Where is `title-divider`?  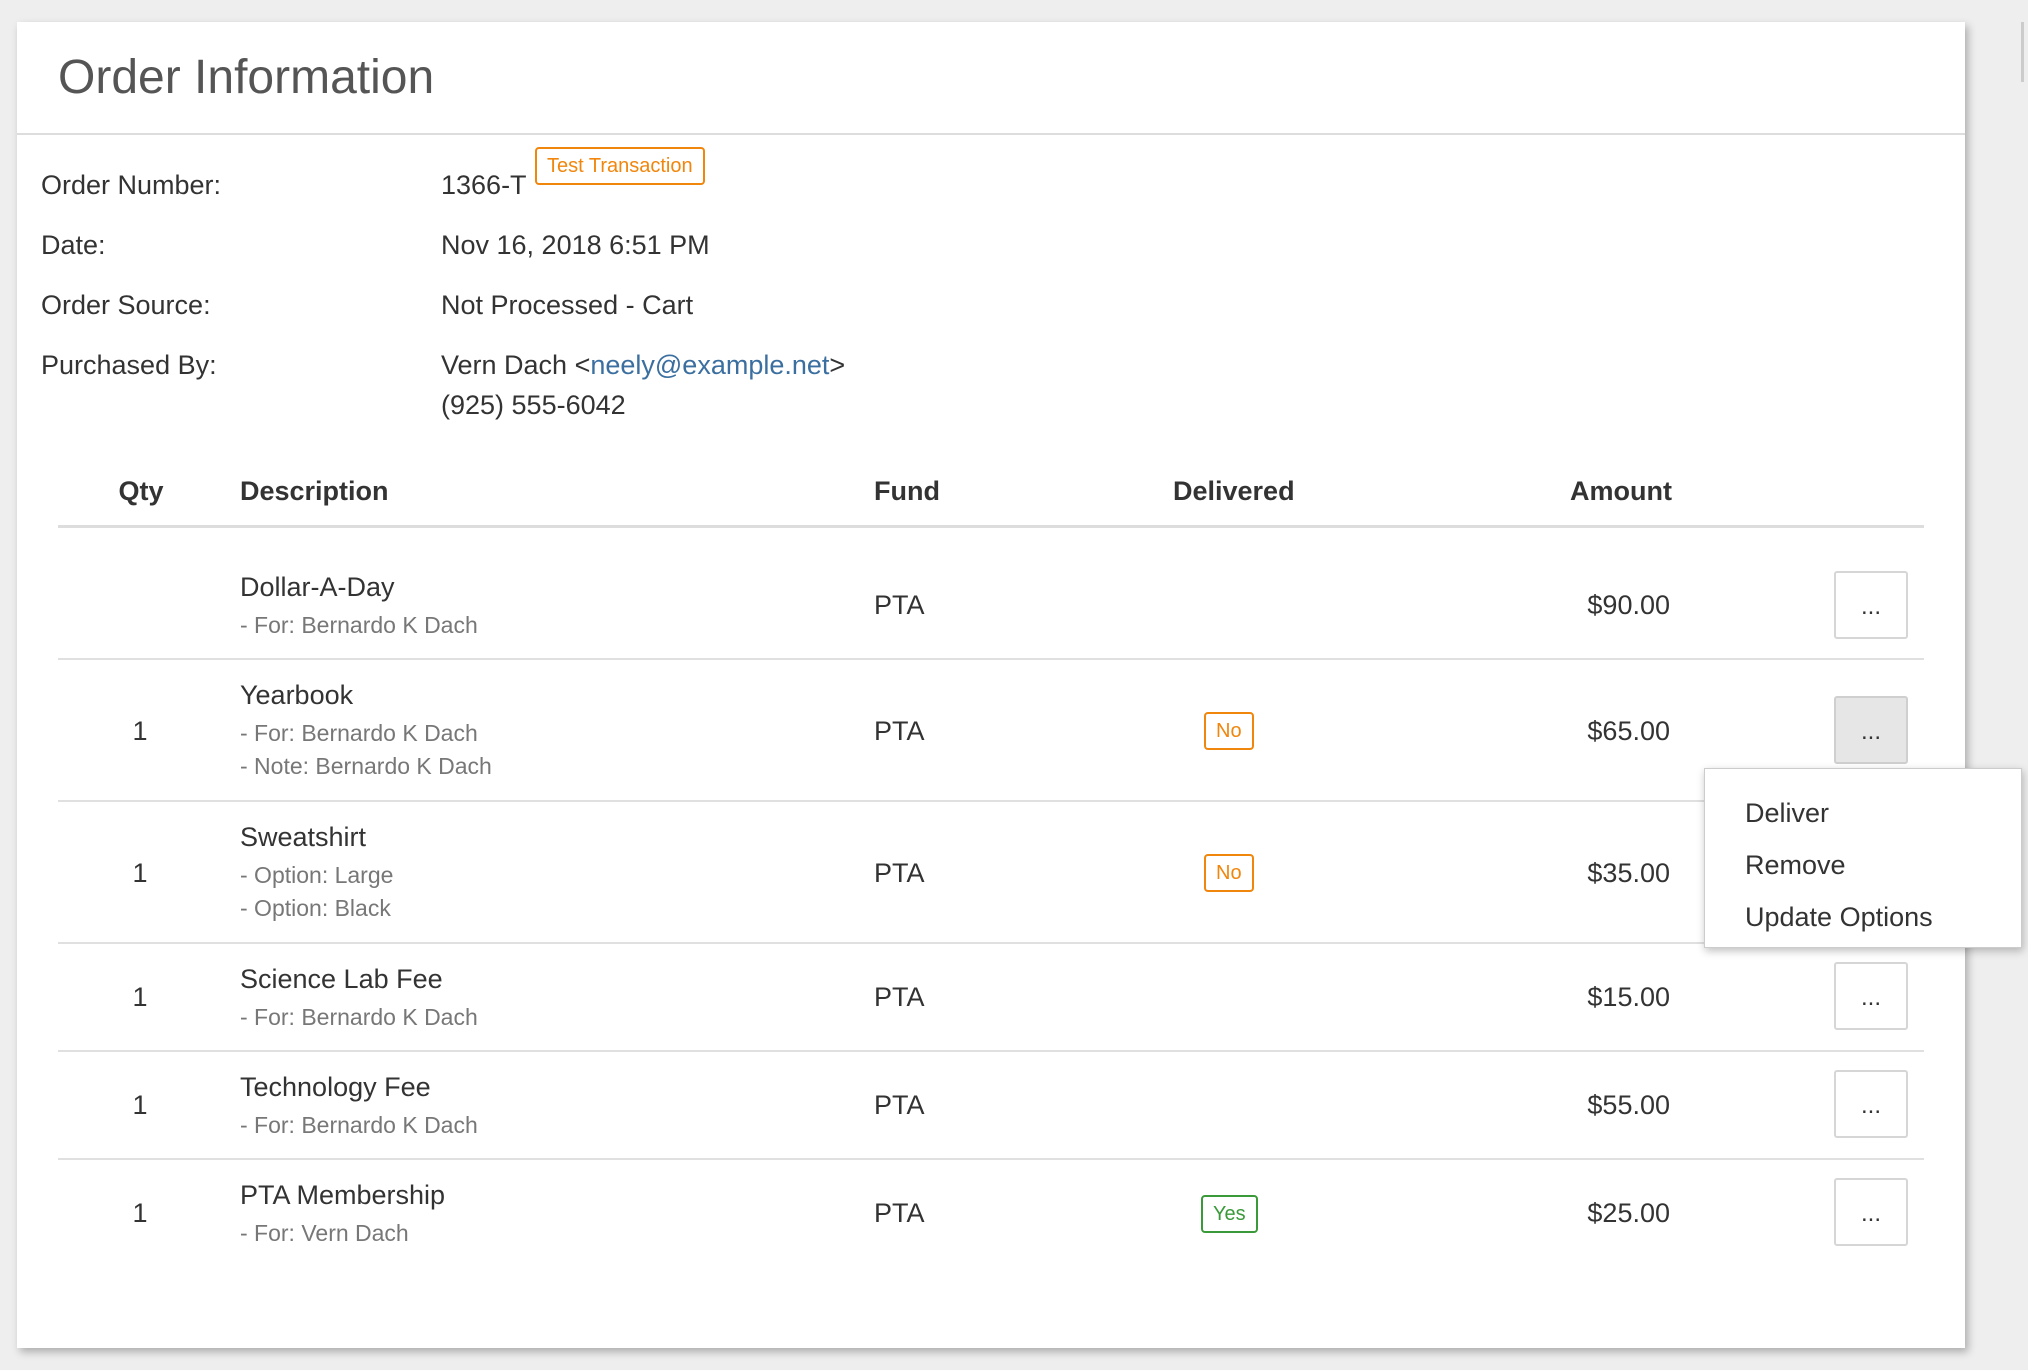 title-divider is located at coordinates (991, 134).